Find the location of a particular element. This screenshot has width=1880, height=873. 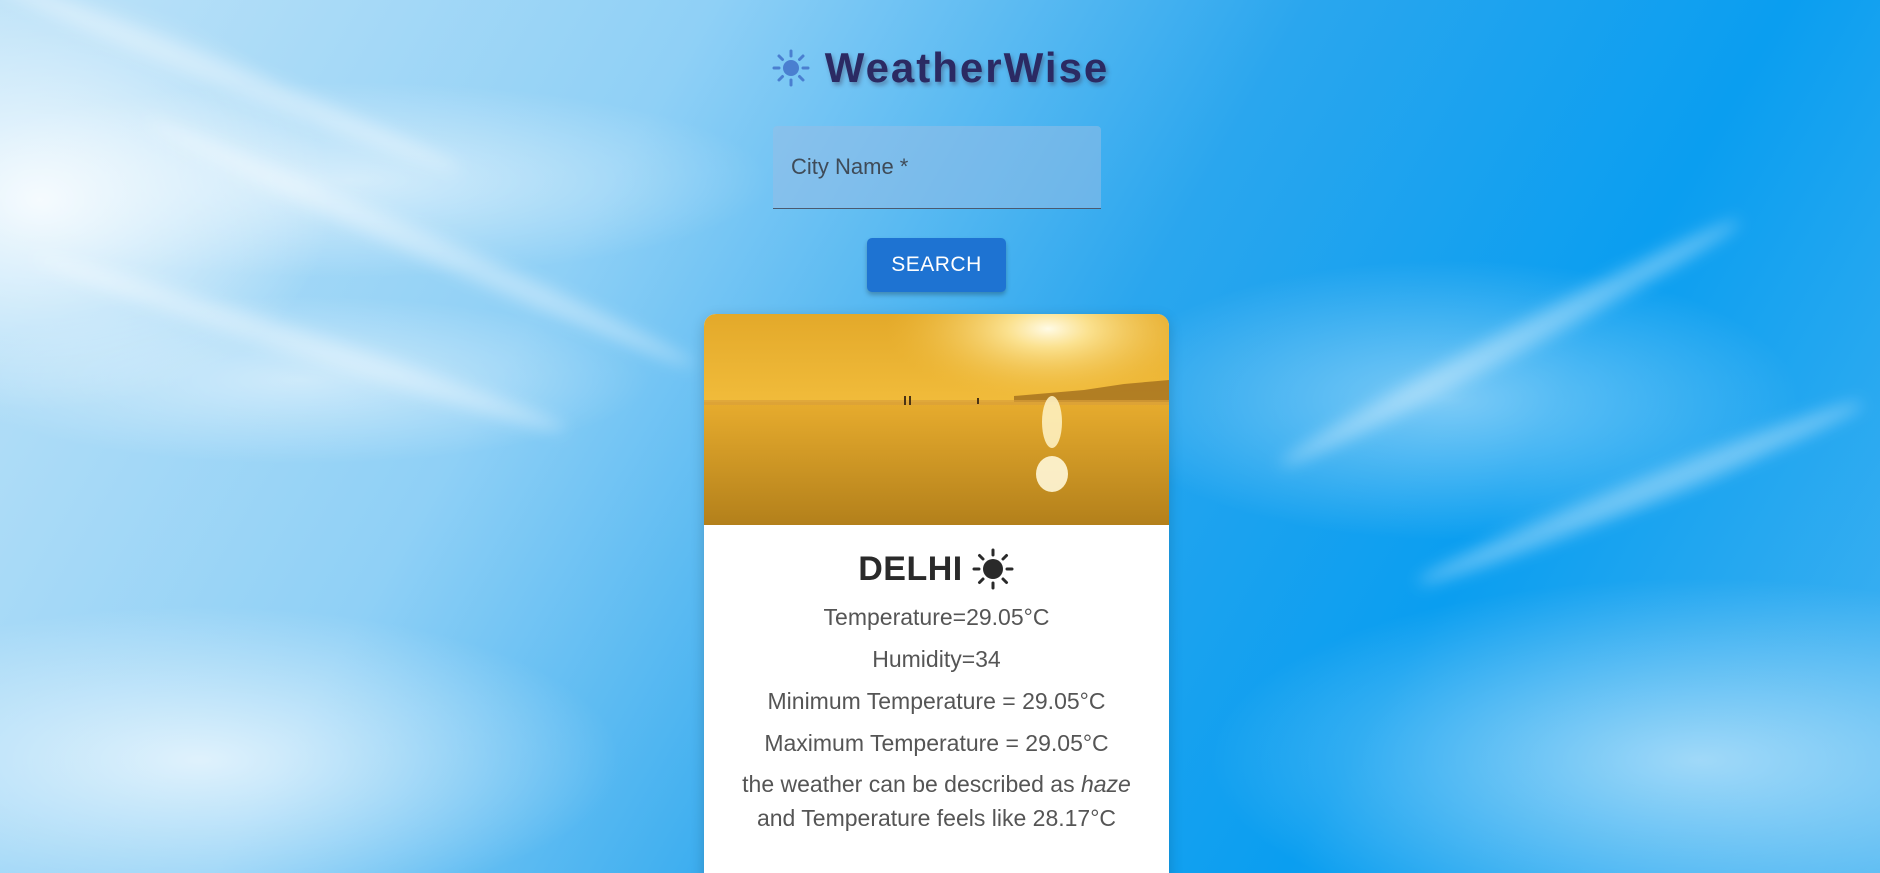

city-search-field is located at coordinates (937, 167).